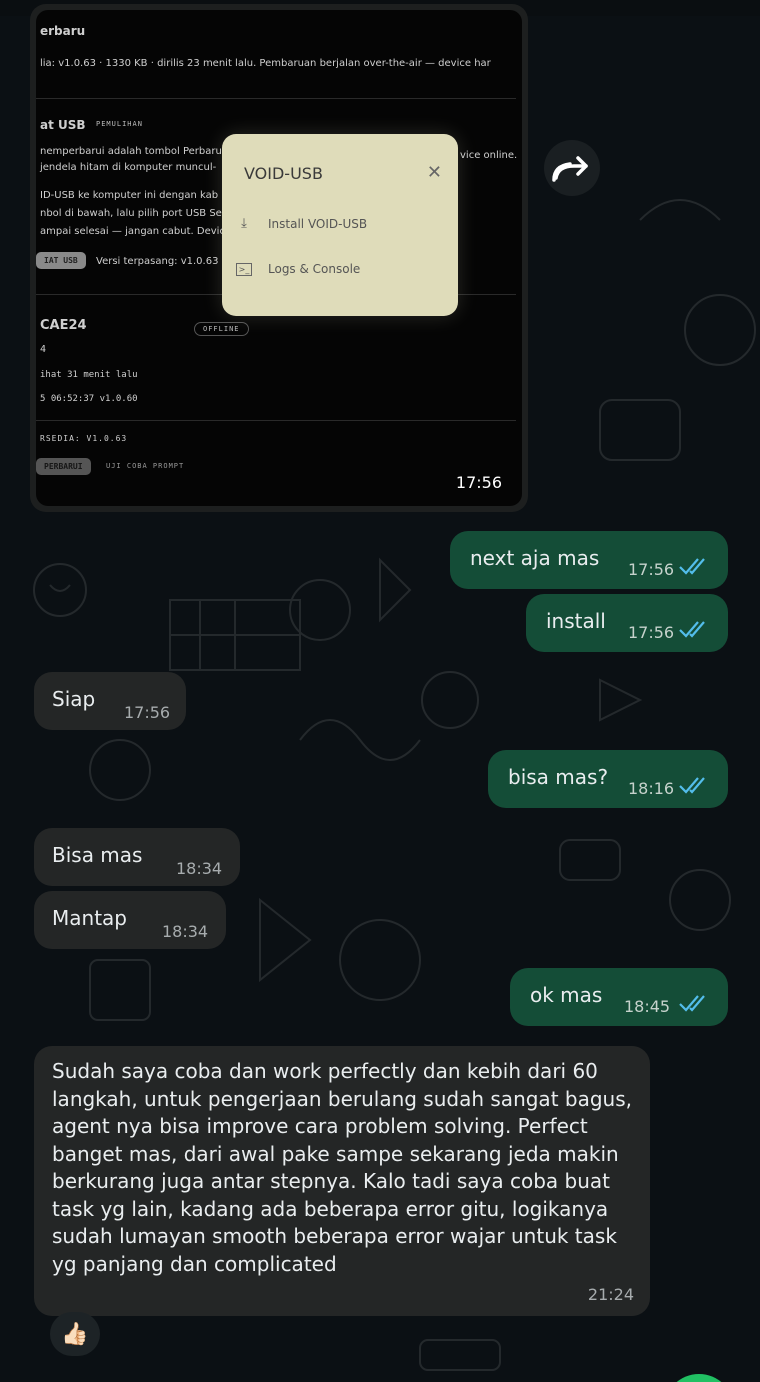 The height and width of the screenshot is (1382, 760). I want to click on photo-badge: PEMULIHAN, so click(119, 124).